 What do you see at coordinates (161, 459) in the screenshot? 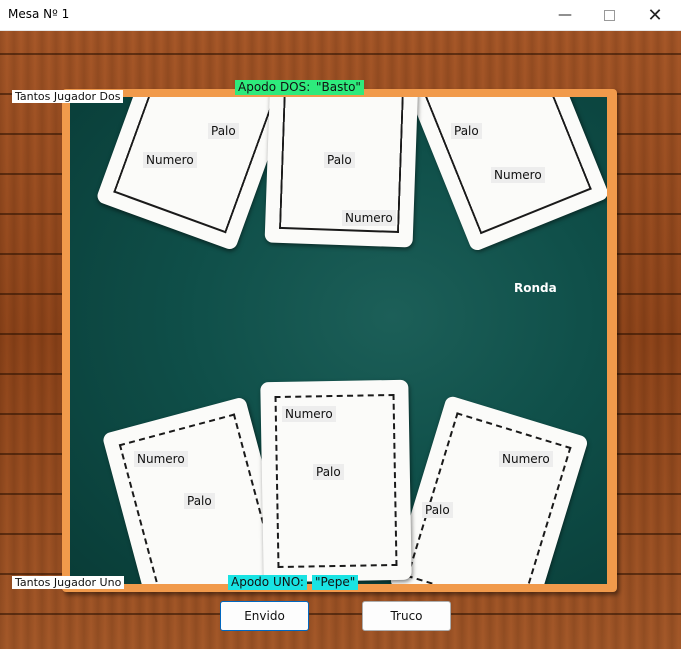
I see `player-card-1-numero: Numero` at bounding box center [161, 459].